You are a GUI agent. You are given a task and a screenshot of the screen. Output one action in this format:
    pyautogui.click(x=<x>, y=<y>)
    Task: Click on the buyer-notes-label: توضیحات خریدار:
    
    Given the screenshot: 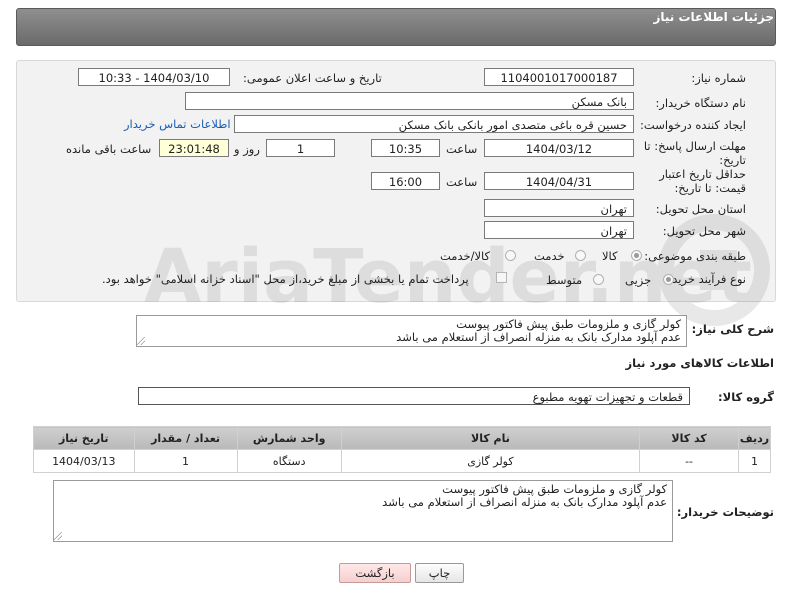 What is the action you would take?
    pyautogui.click(x=725, y=512)
    